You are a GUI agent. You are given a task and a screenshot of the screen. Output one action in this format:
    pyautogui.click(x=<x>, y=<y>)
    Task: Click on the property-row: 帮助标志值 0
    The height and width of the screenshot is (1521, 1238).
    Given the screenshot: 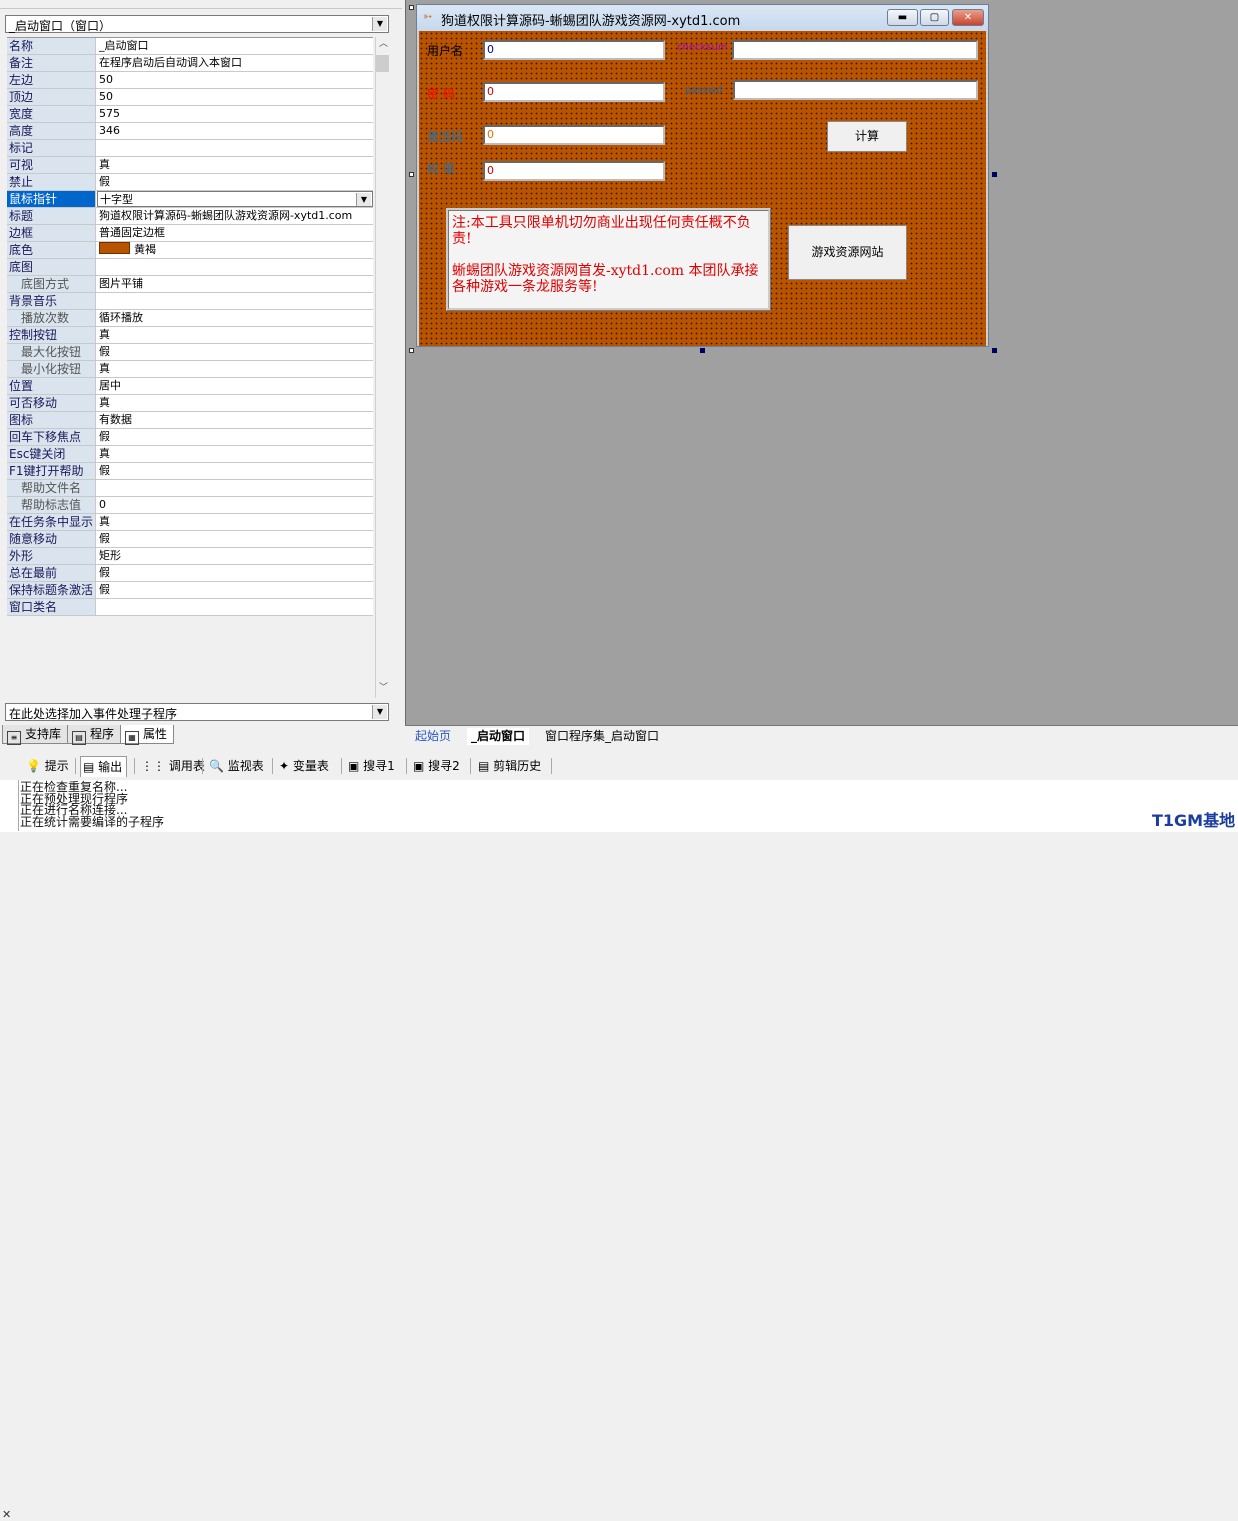 What is the action you would take?
    pyautogui.click(x=190, y=505)
    